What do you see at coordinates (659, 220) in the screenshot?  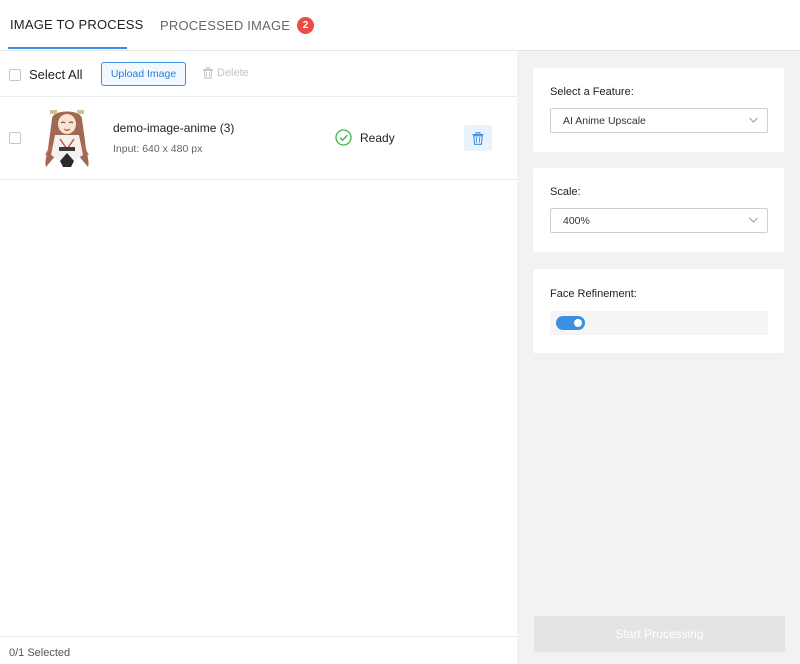 I see `scale-select: 400%` at bounding box center [659, 220].